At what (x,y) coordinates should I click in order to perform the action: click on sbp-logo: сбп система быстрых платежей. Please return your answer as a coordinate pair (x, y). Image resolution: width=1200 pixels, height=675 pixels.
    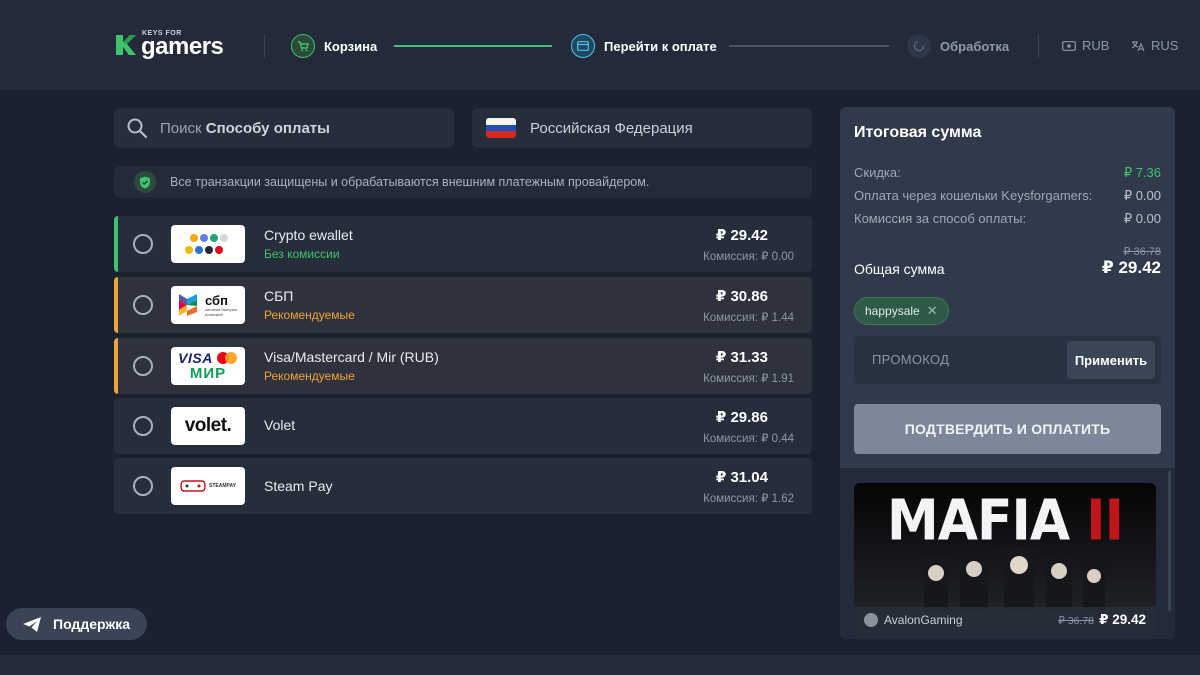
    Looking at the image, I should click on (208, 305).